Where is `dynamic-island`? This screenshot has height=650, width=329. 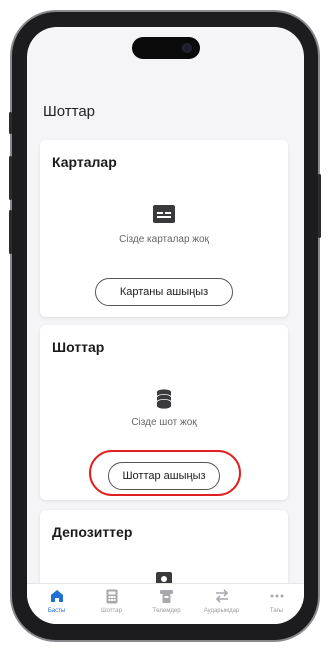 dynamic-island is located at coordinates (166, 48).